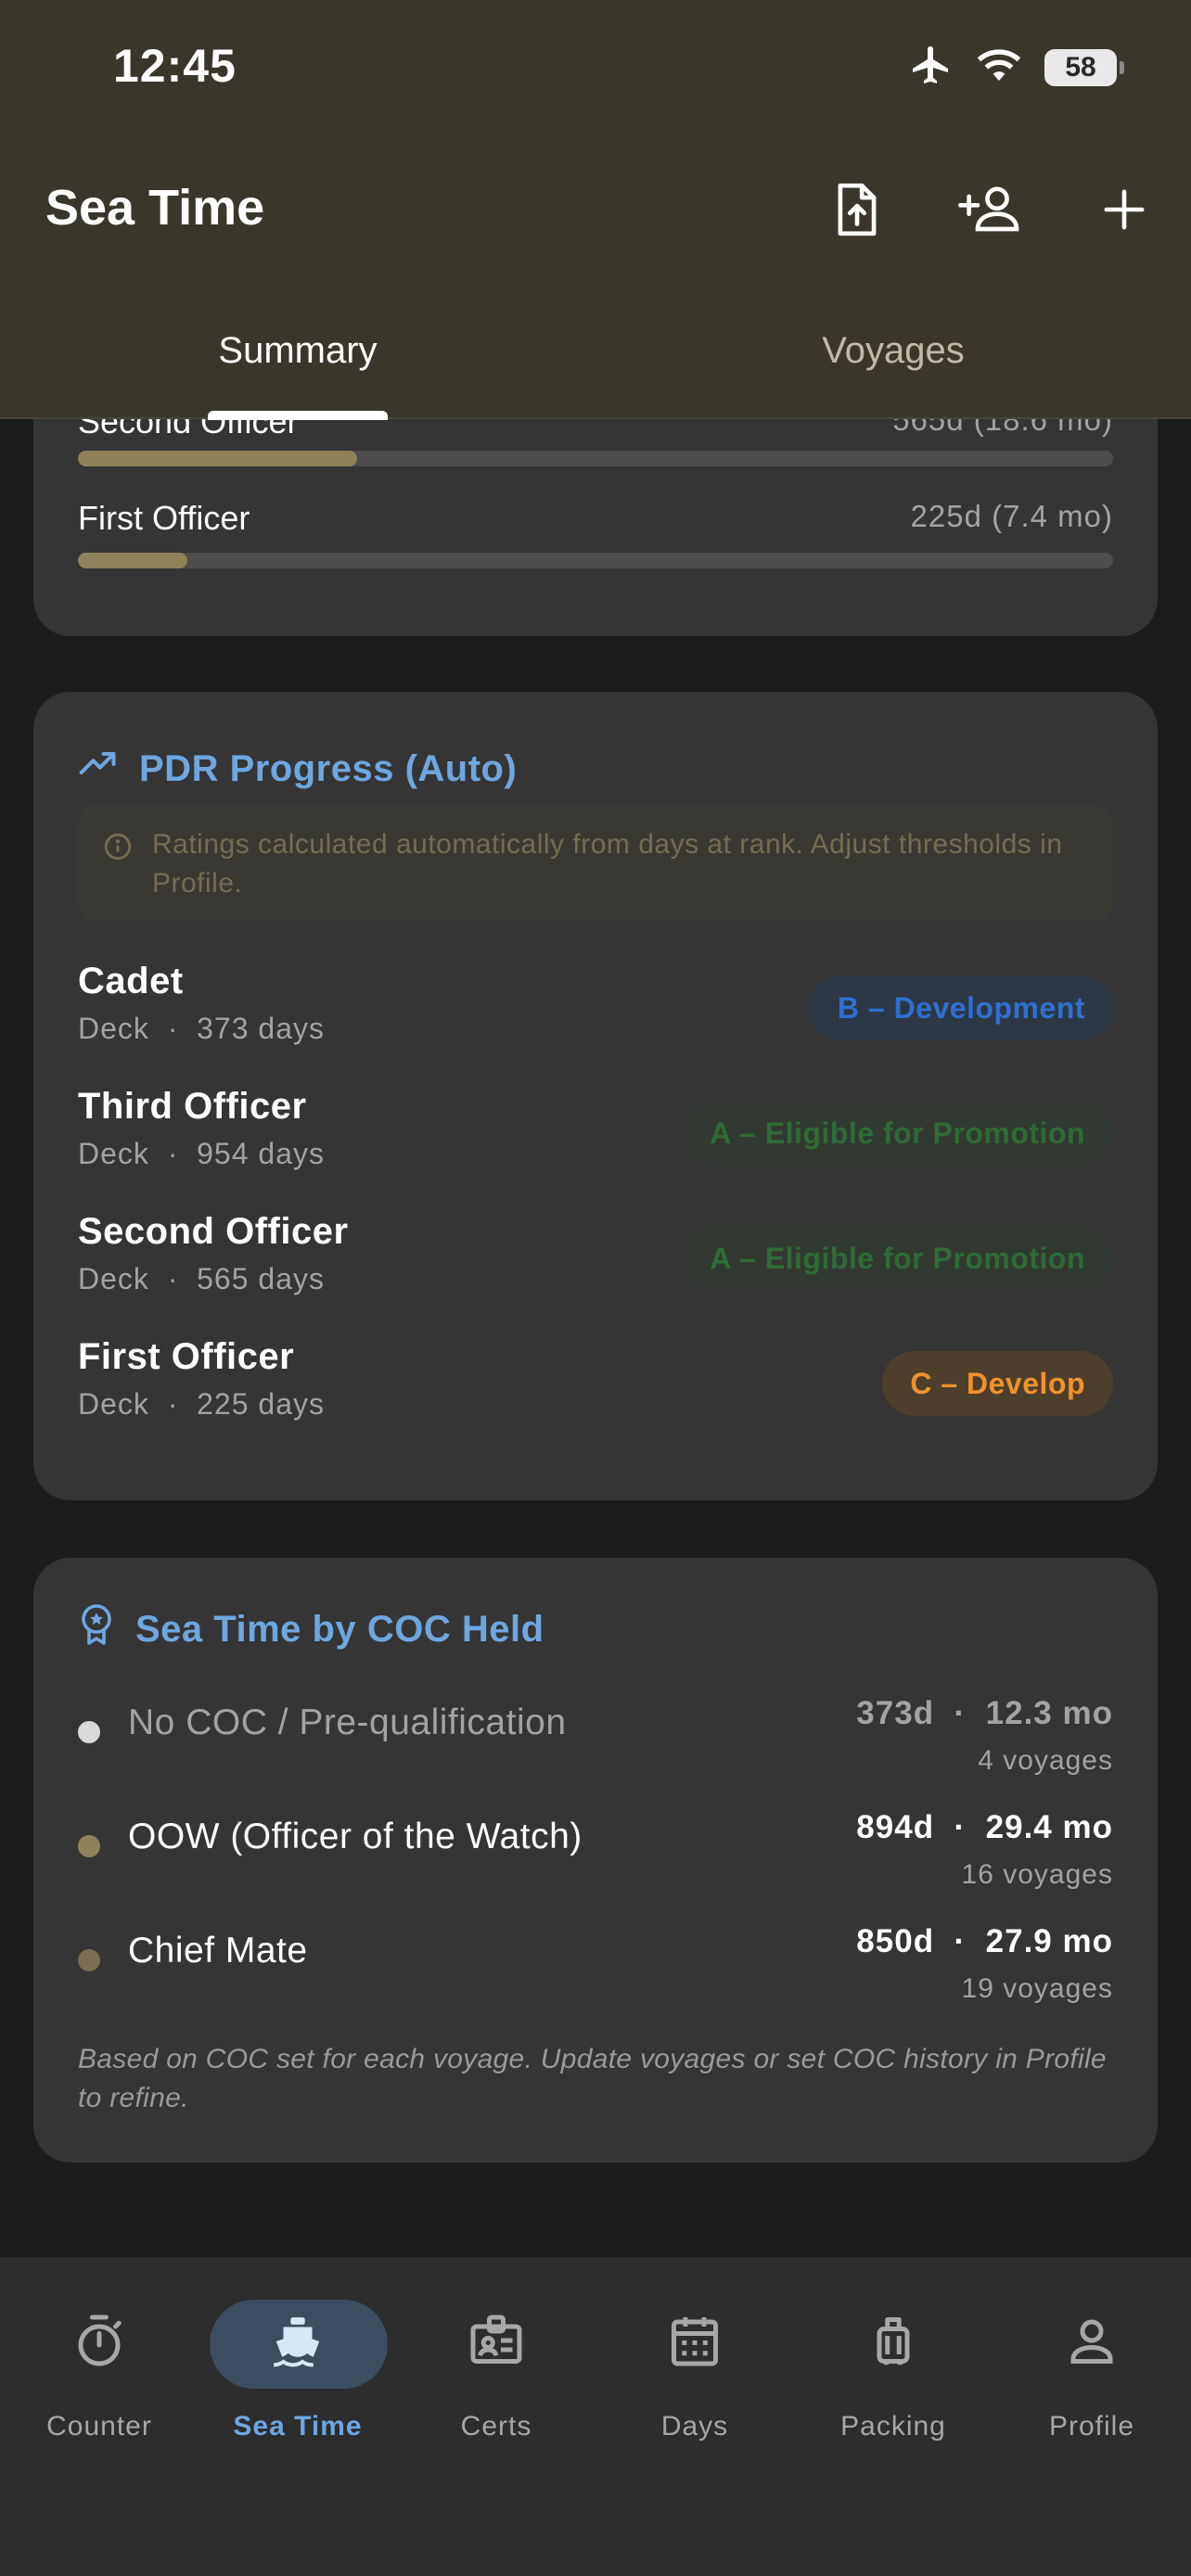 Image resolution: width=1191 pixels, height=2576 pixels. Describe the element at coordinates (895, 1713) in the screenshot. I see `coc-days: 373d` at that location.